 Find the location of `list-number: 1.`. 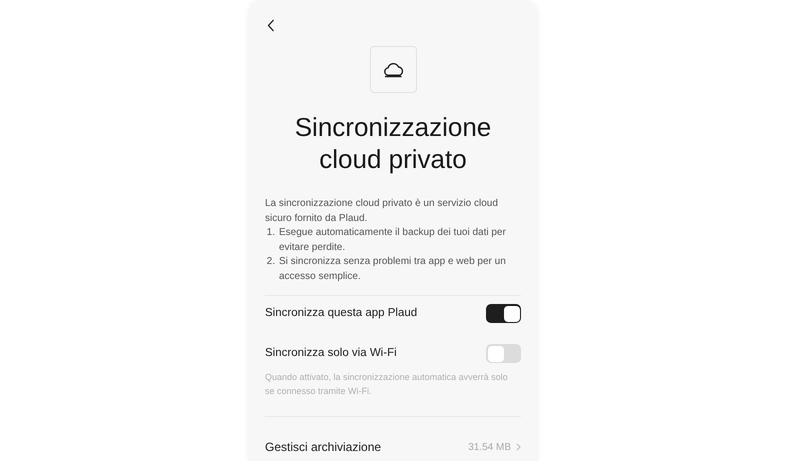

list-number: 1. is located at coordinates (271, 233).